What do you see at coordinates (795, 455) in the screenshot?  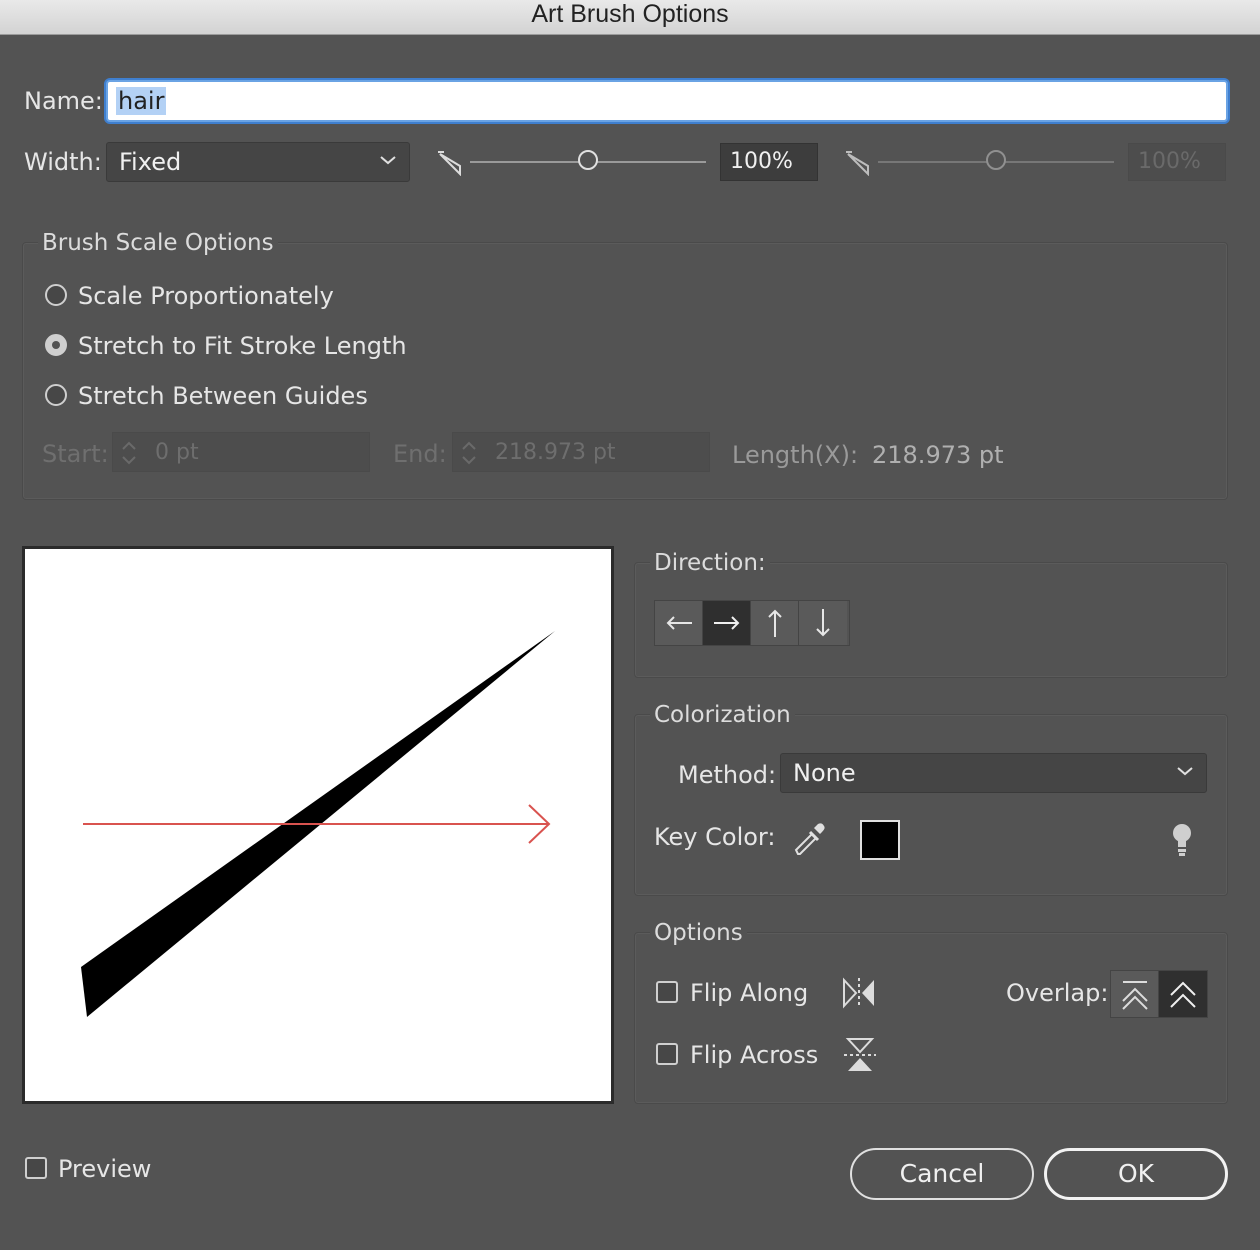 I see `length-label: Length(X):` at bounding box center [795, 455].